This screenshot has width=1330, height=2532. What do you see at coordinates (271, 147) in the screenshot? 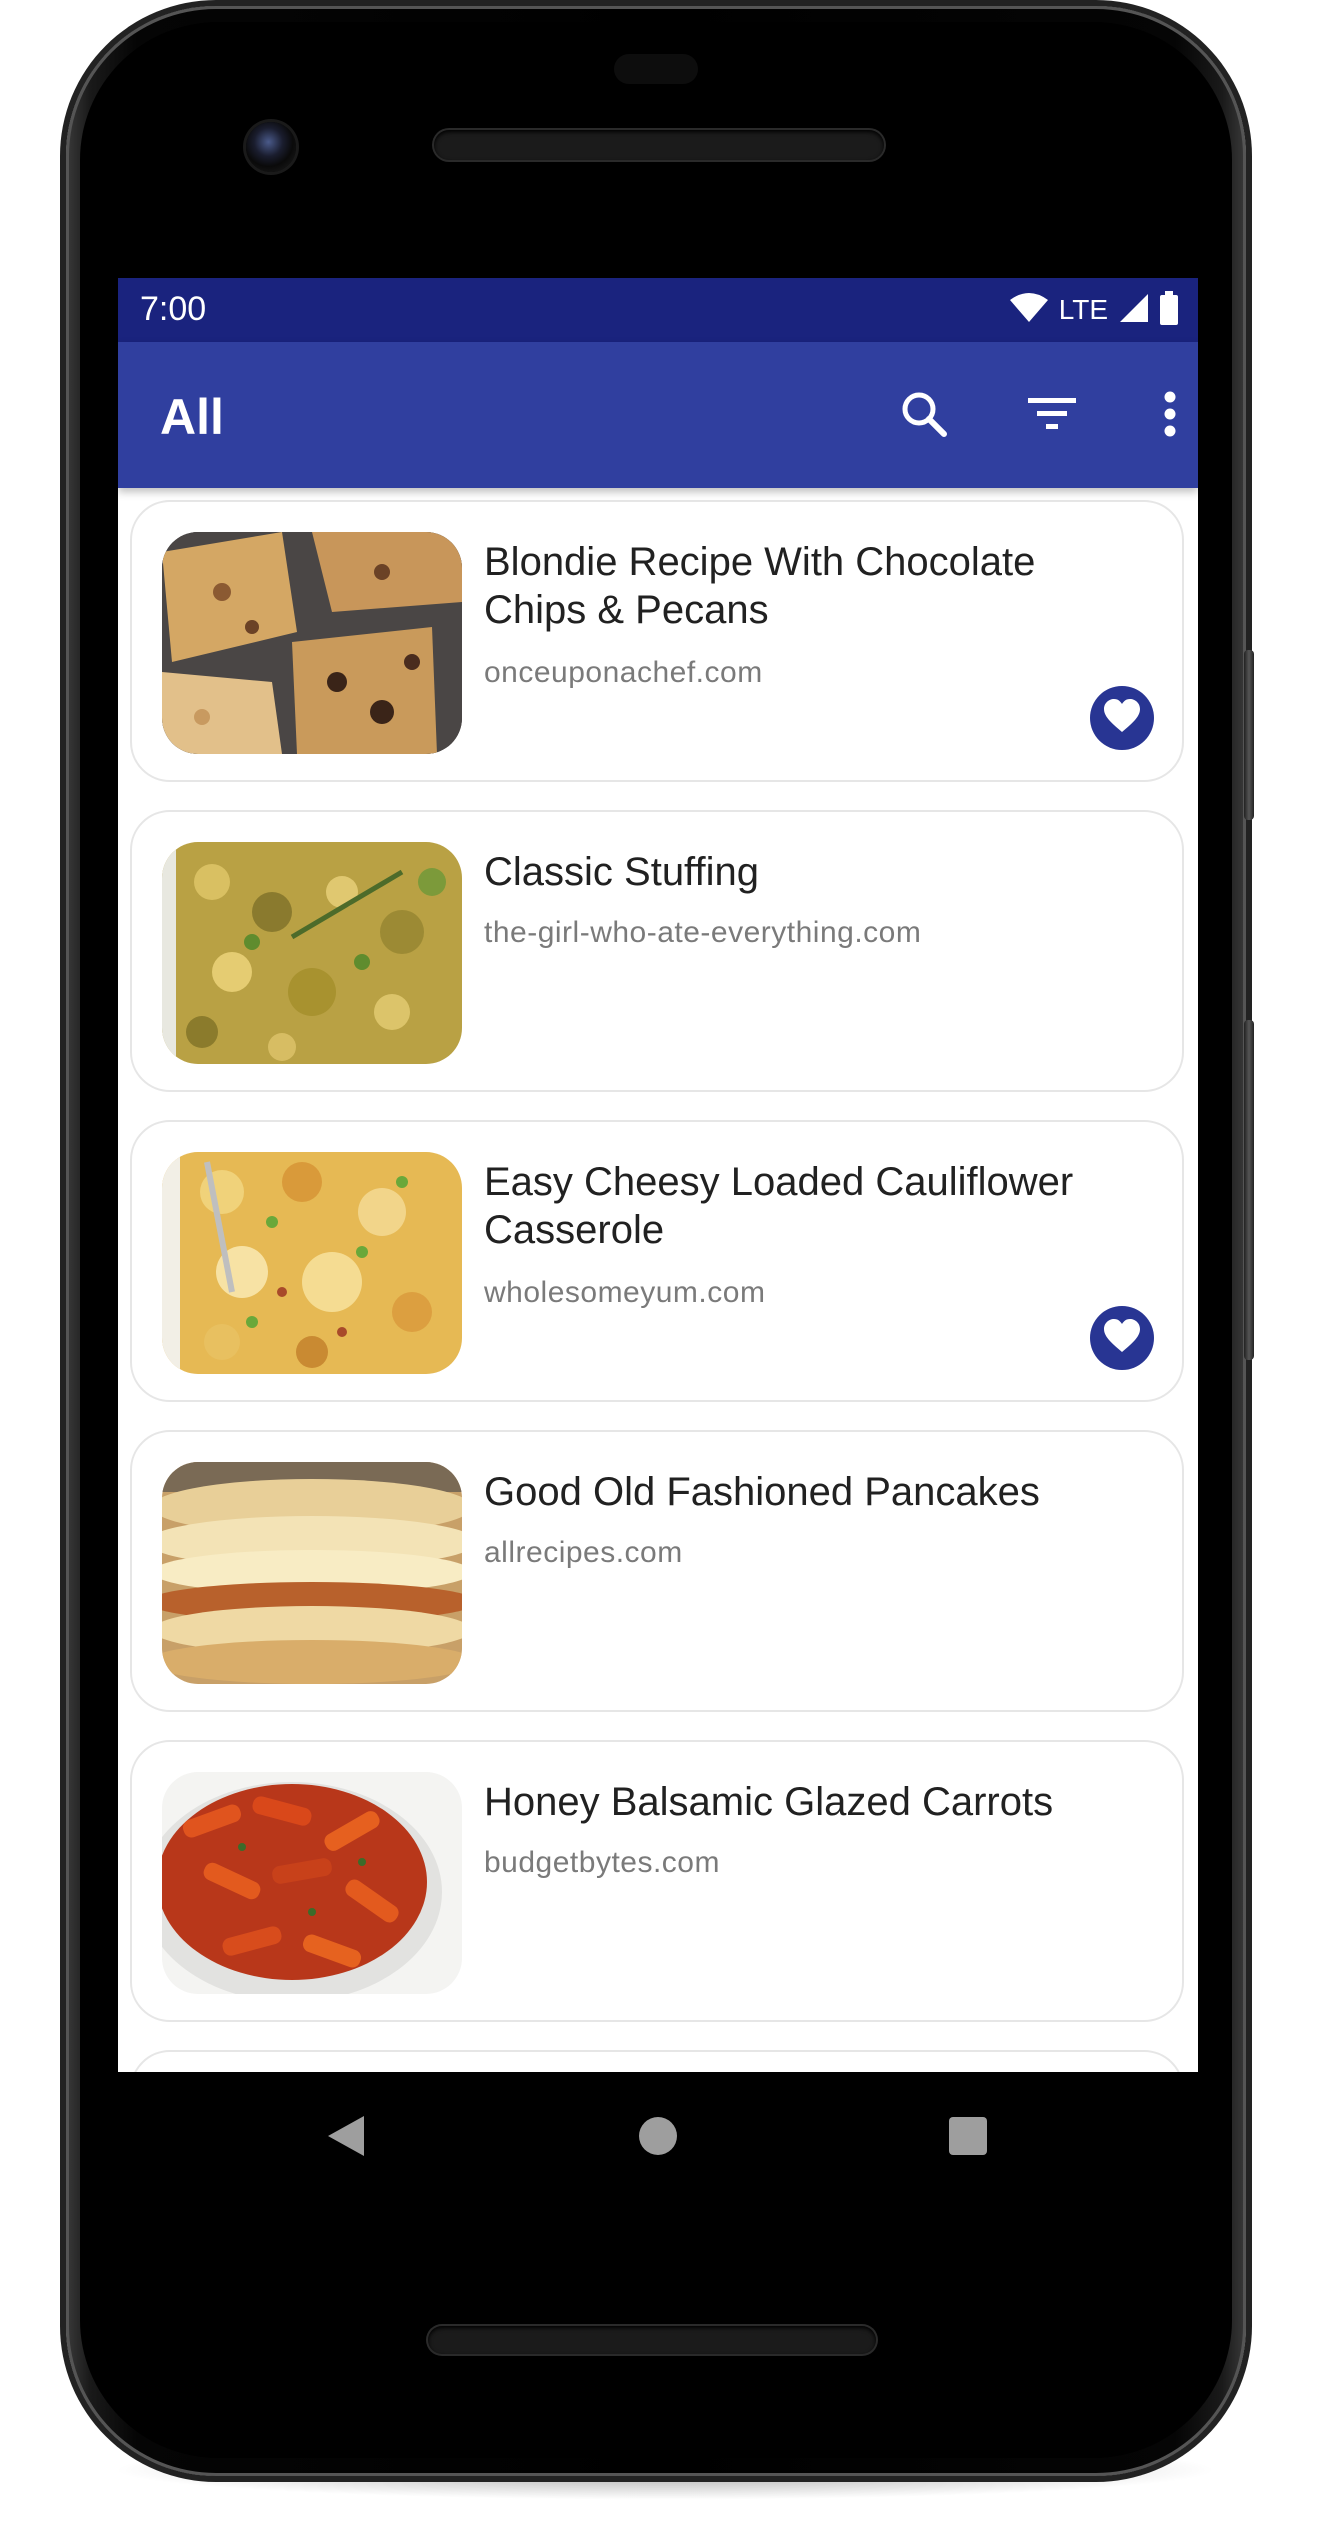
I see `front-camera` at bounding box center [271, 147].